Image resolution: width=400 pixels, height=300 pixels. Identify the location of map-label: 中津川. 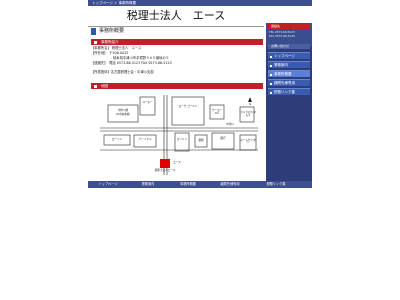
(230, 124).